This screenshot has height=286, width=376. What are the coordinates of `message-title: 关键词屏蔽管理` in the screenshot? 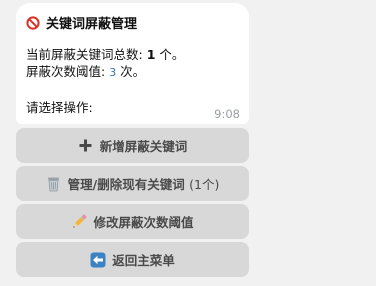 It's located at (132, 22).